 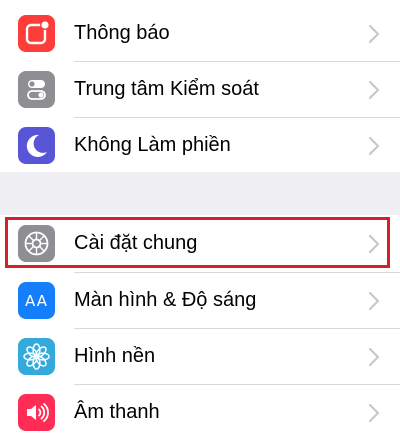 I want to click on row-do-not-disturb: Không Làm phiền, so click(x=200, y=145).